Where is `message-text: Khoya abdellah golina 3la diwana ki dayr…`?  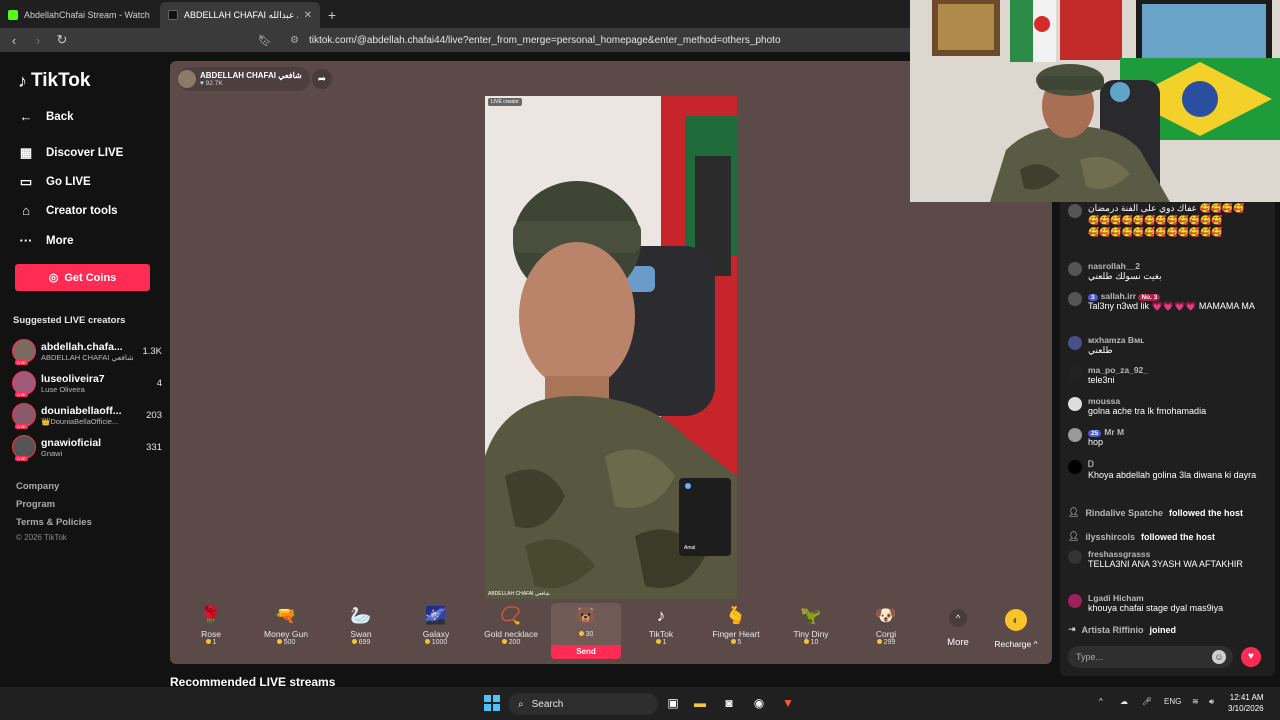 message-text: Khoya abdellah golina 3la diwana ki dayr… is located at coordinates (1172, 475).